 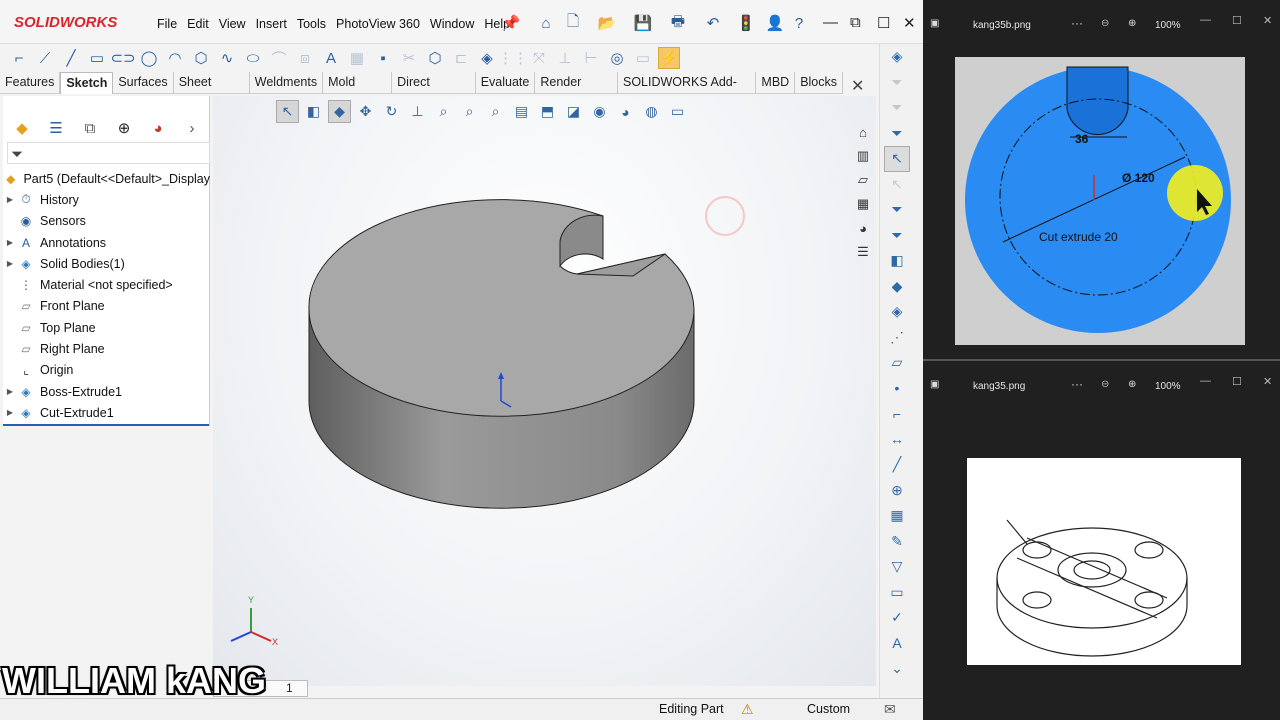 What do you see at coordinates (313, 111) in the screenshot?
I see `zoom-to-fit-icon: ◧` at bounding box center [313, 111].